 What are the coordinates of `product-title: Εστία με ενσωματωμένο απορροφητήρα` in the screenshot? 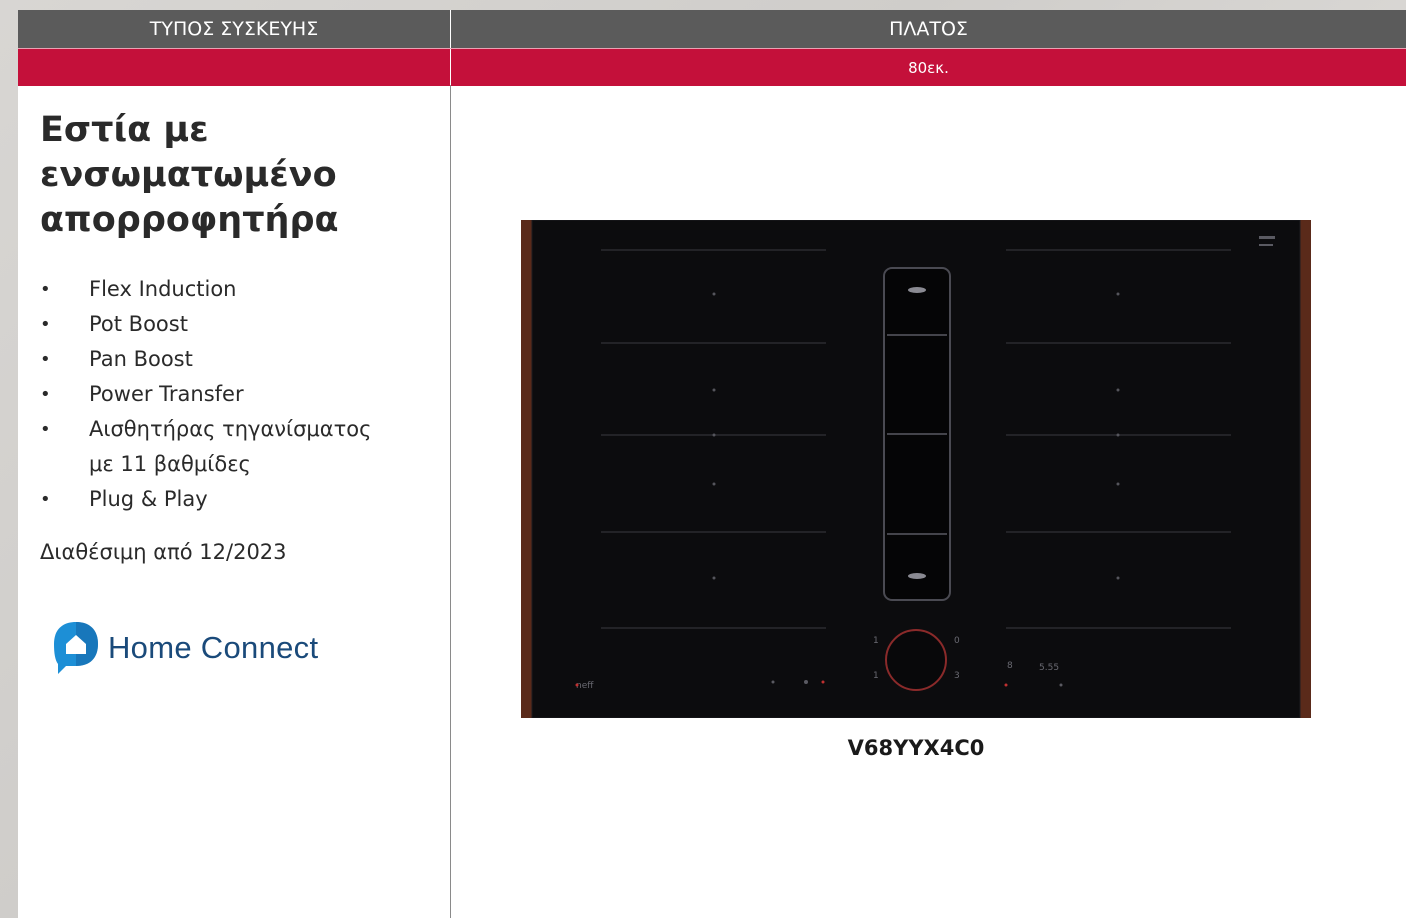 It's located at (189, 175).